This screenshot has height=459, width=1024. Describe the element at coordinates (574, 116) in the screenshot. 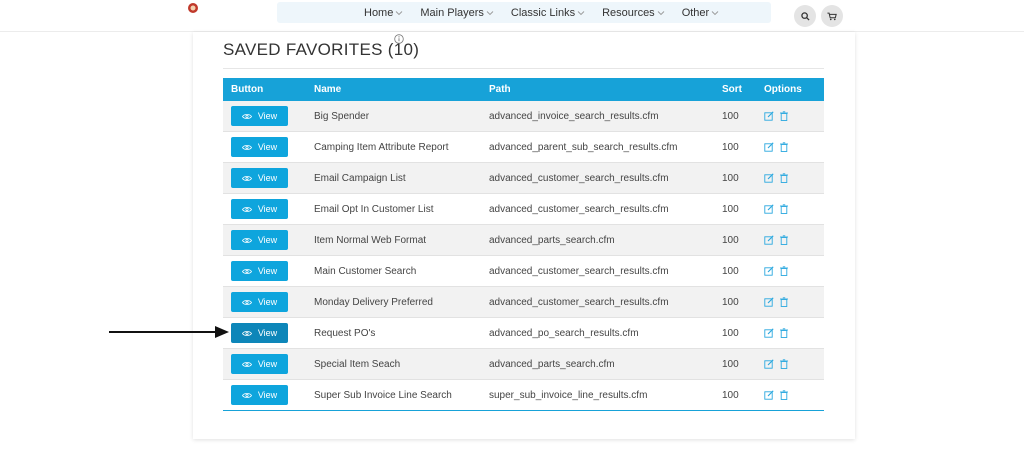

I see `path-cell: advanced_invoice_search_results.cfm` at that location.